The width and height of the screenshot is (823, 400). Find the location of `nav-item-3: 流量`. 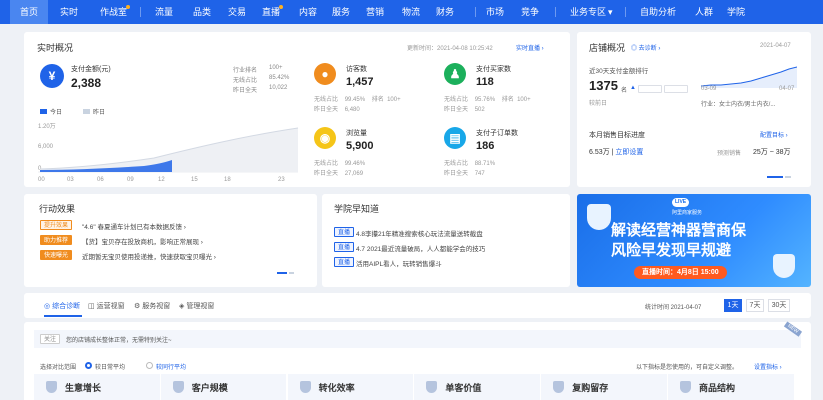

nav-item-3: 流量 is located at coordinates (164, 12).